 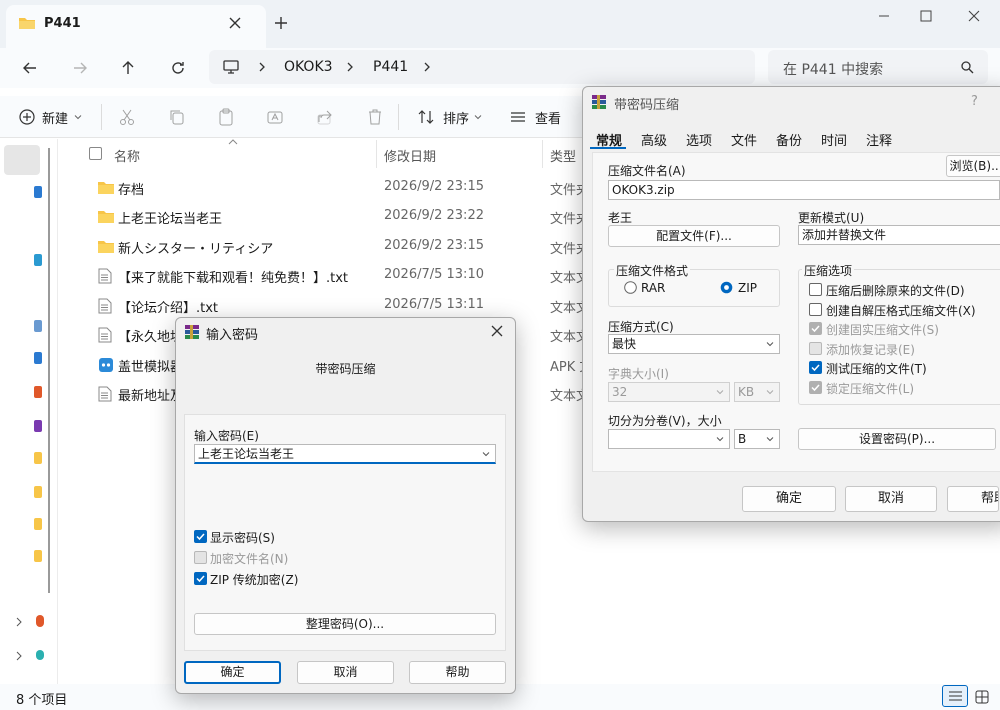 What do you see at coordinates (833, 70) in the screenshot?
I see `search-placeholder: 在 P441 中搜索` at bounding box center [833, 70].